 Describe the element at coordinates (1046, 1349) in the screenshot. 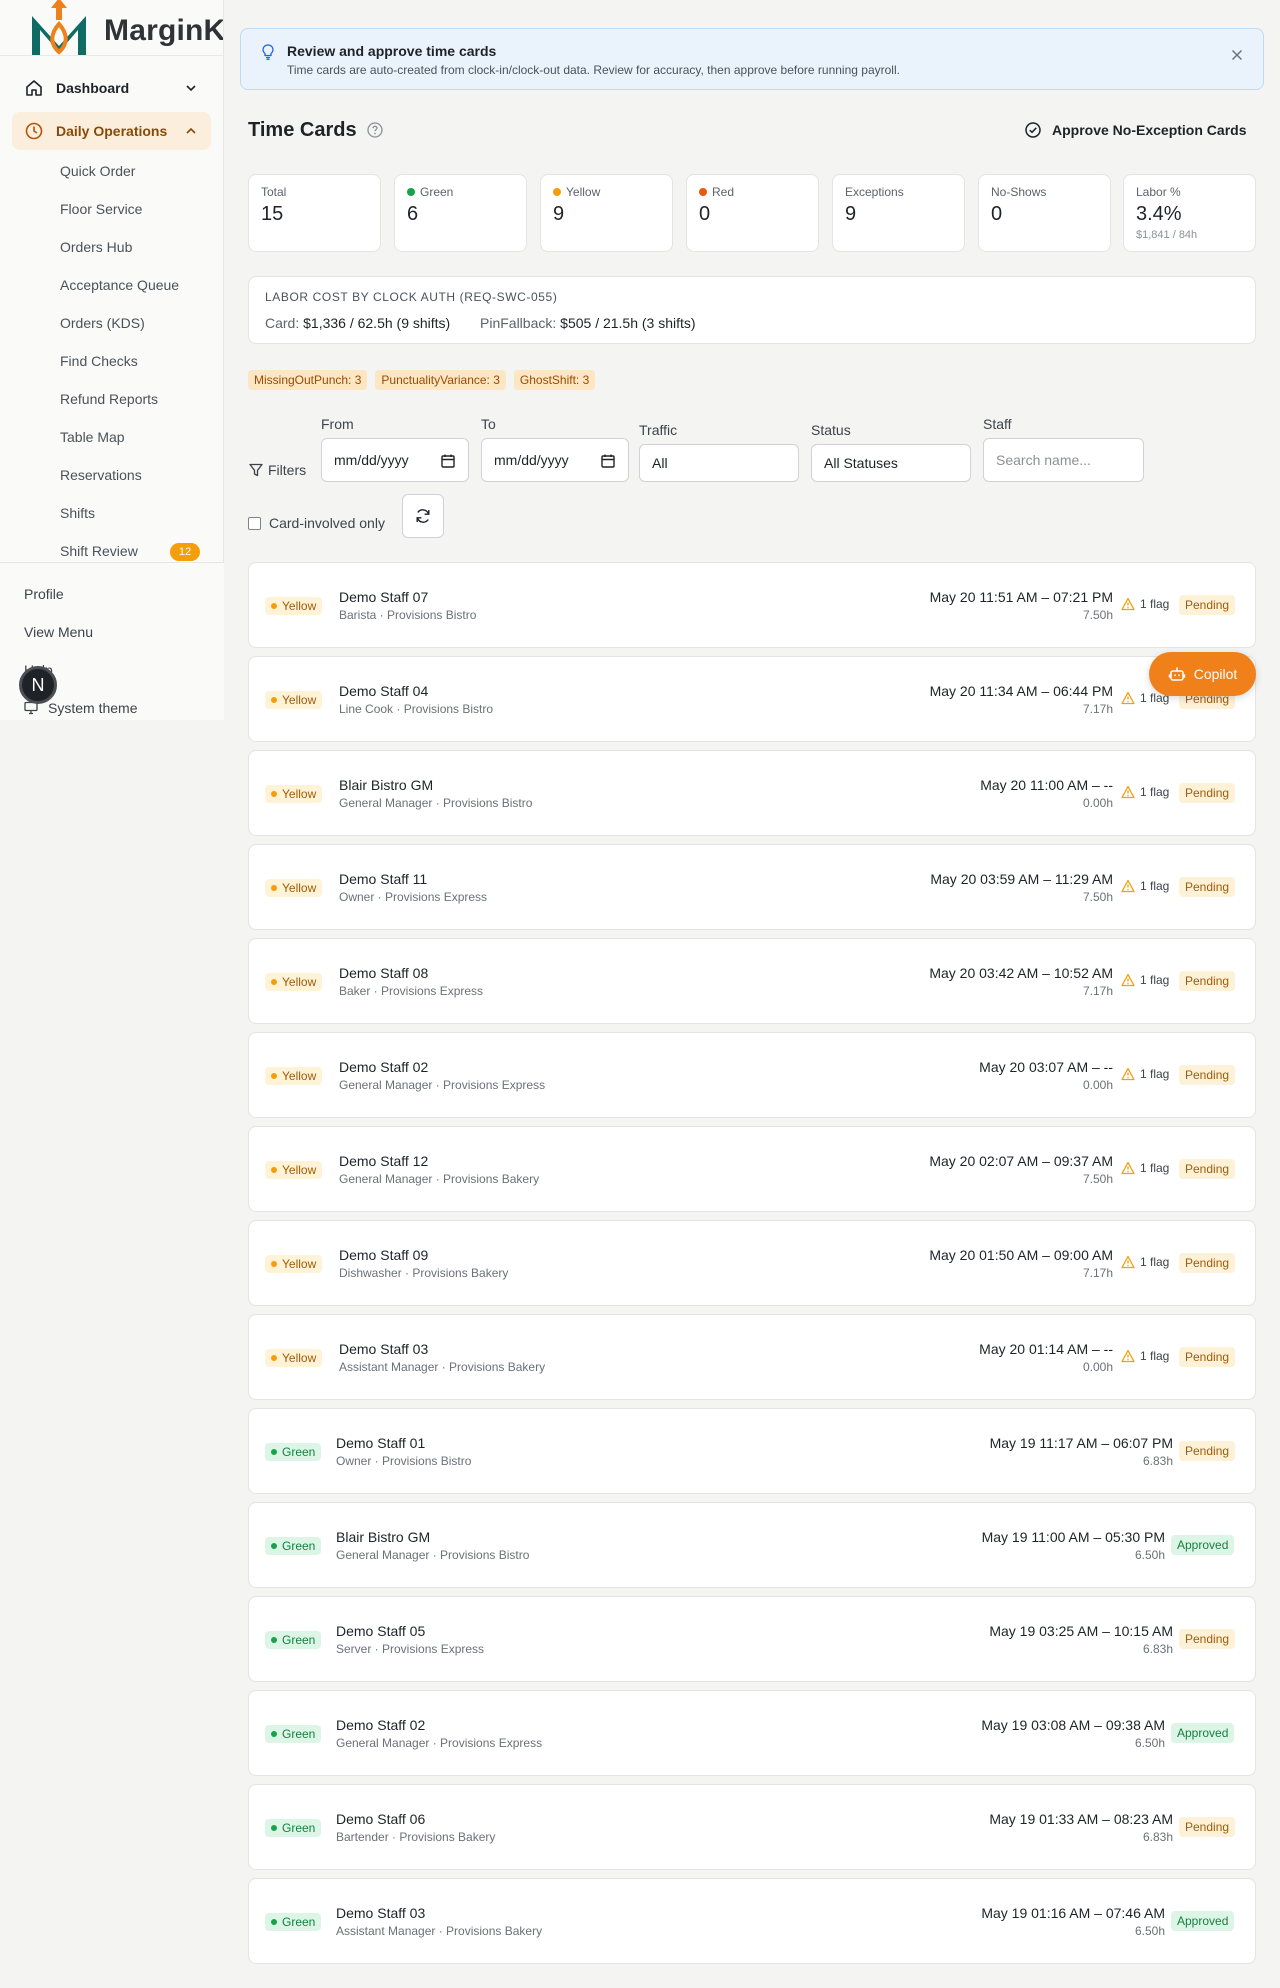

I see `shift-time-range: May 20 01:14 AM – --` at that location.